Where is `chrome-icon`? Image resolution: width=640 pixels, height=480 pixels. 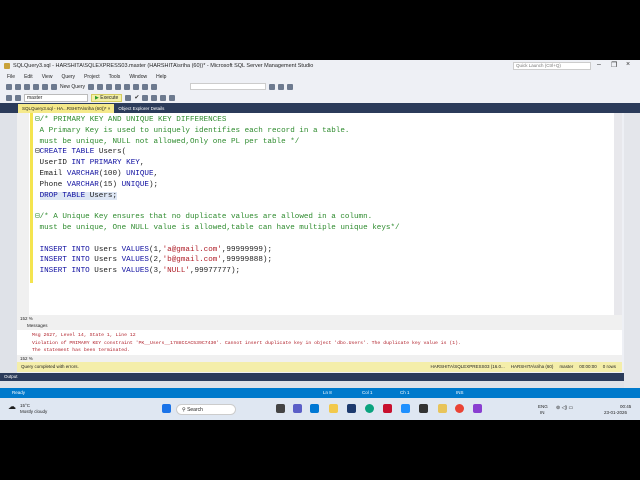
chrome-icon is located at coordinates (459, 408).